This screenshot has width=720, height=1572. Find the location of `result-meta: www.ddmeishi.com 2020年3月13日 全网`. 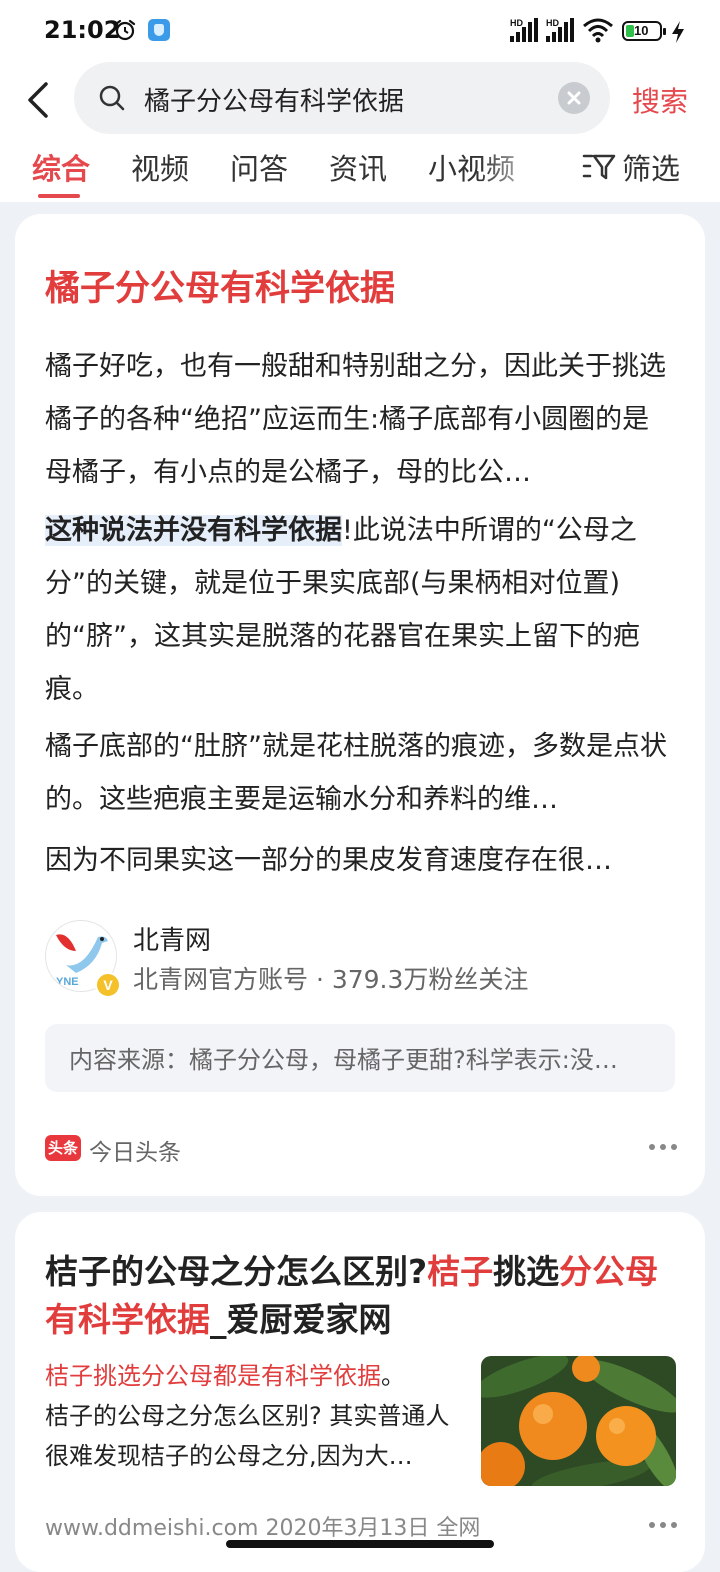

result-meta: www.ddmeishi.com 2020年3月13日 全网 is located at coordinates (263, 1528).